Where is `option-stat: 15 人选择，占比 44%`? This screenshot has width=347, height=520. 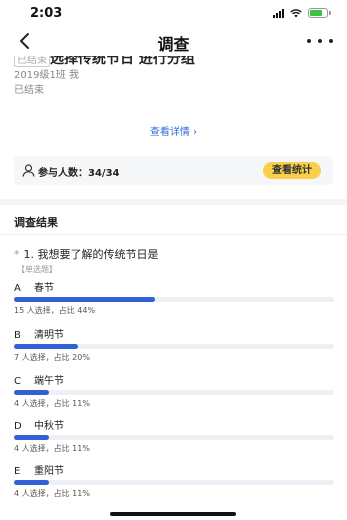
option-stat: 15 人选择，占比 44% is located at coordinates (55, 310).